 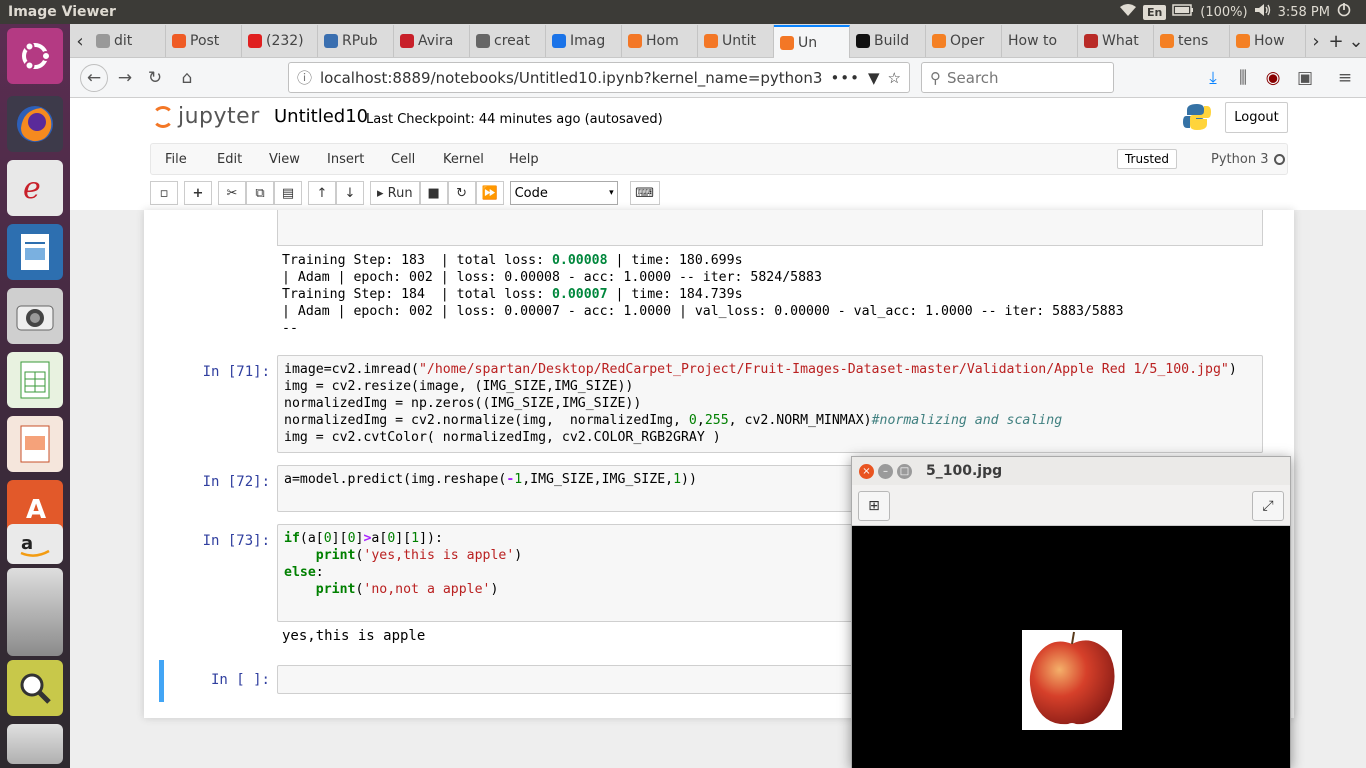 I want to click on downloads-icon: ⤓, so click(x=1213, y=78).